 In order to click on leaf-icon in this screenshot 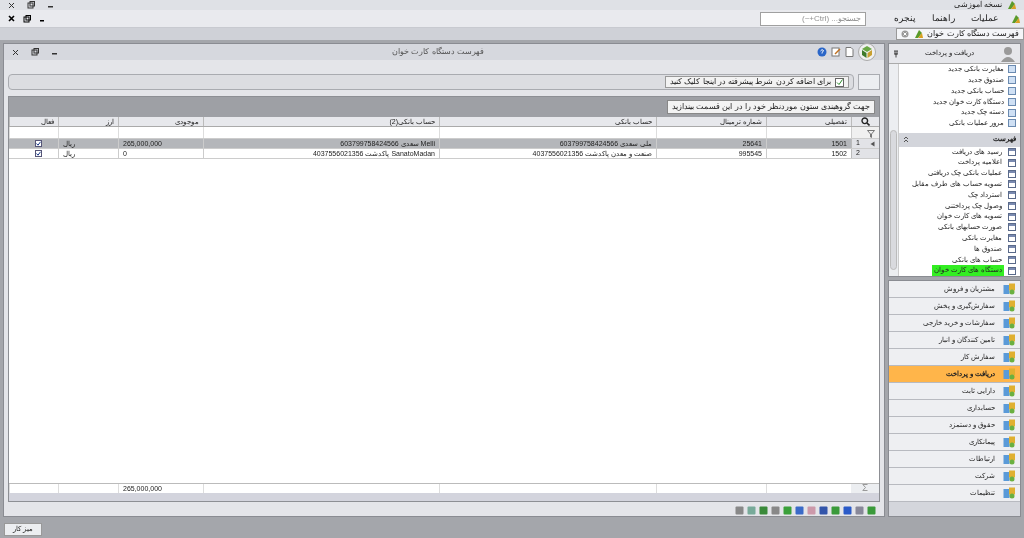, I will do `click(918, 34)`.